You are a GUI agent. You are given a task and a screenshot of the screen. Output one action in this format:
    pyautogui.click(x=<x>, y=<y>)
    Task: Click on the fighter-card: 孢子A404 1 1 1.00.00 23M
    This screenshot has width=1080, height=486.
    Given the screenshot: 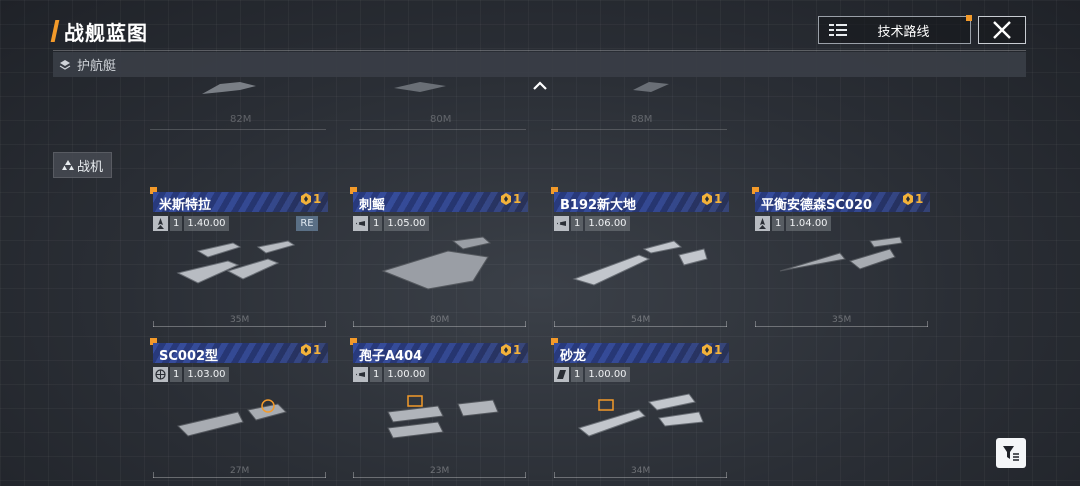 What is the action you would take?
    pyautogui.click(x=439, y=408)
    